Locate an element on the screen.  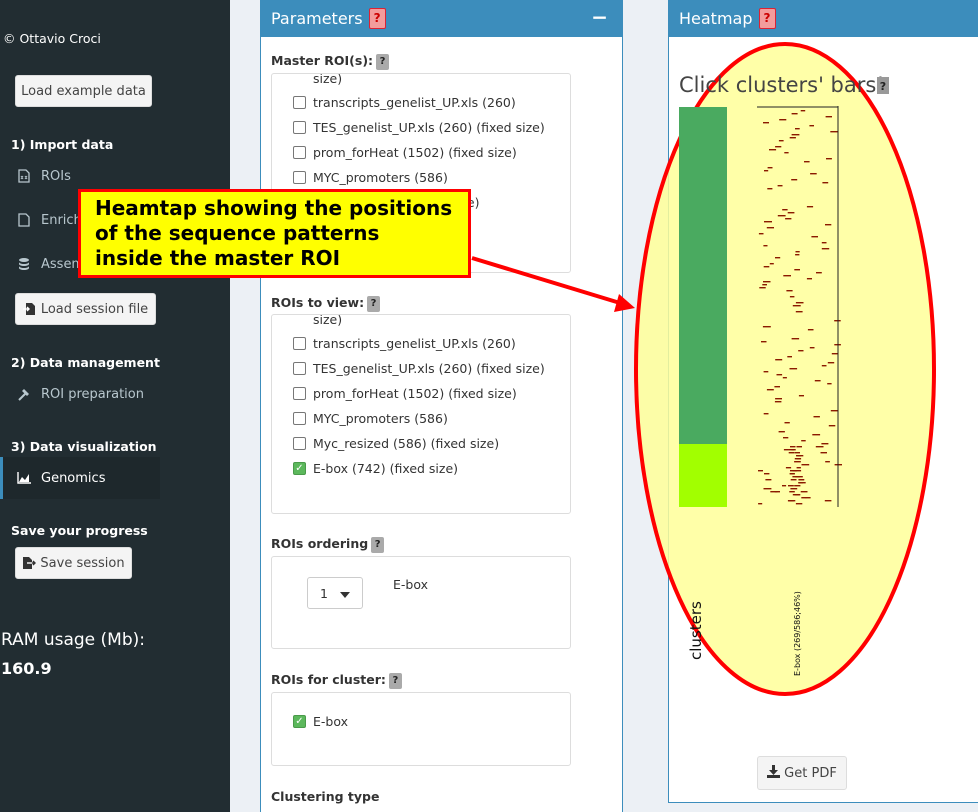
clusters-axis-label: clusters is located at coordinates (696, 630).